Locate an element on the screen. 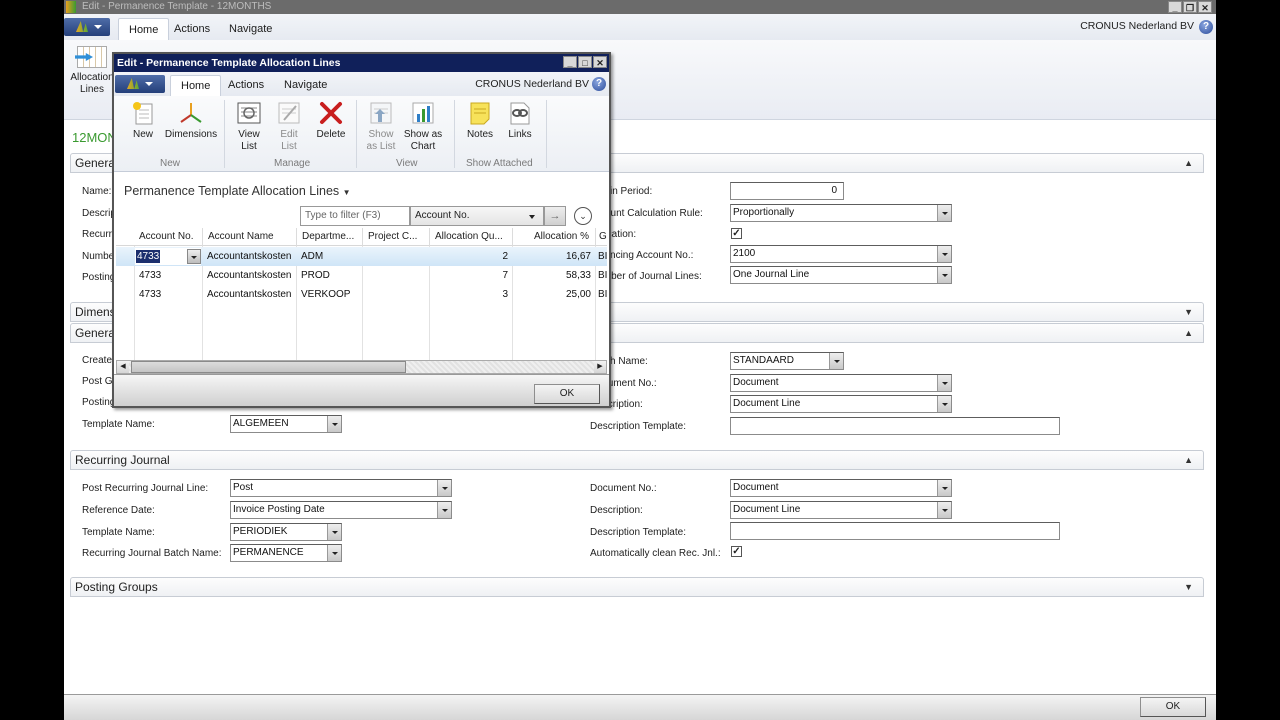 The image size is (1280, 720). dialog-maximize-button: □ is located at coordinates (585, 62).